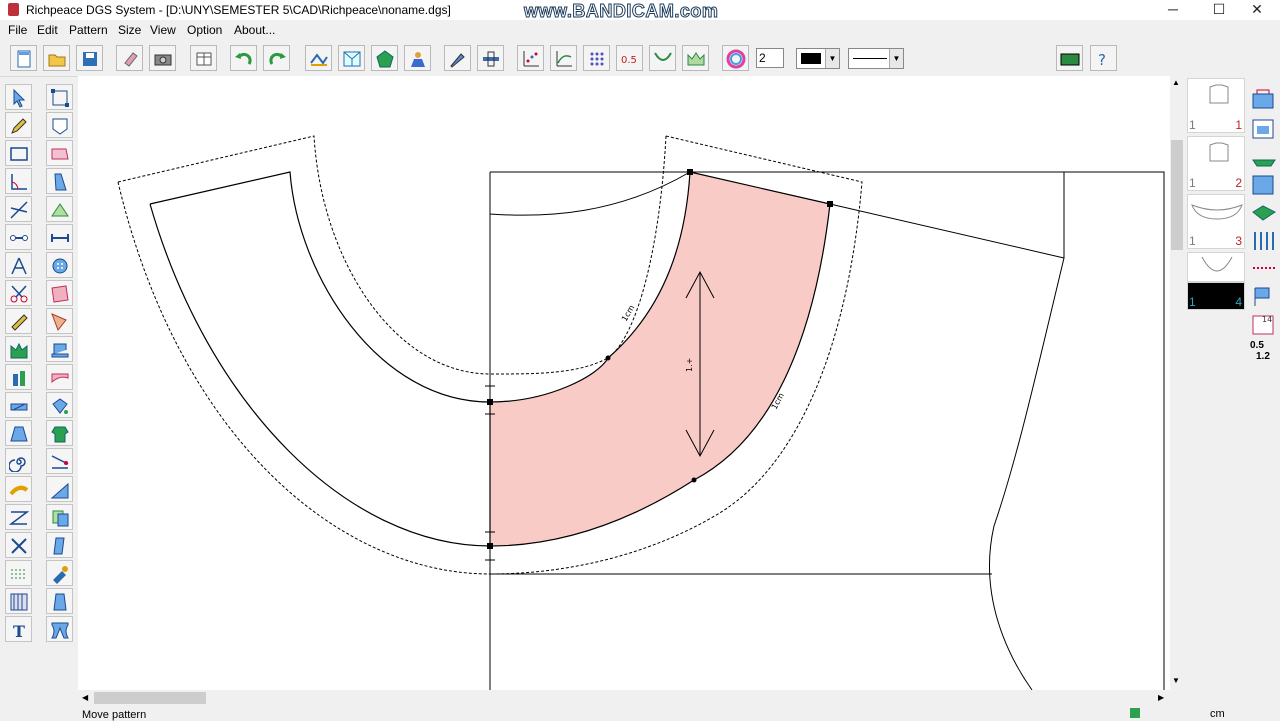  I want to click on measure-button, so click(490, 58).